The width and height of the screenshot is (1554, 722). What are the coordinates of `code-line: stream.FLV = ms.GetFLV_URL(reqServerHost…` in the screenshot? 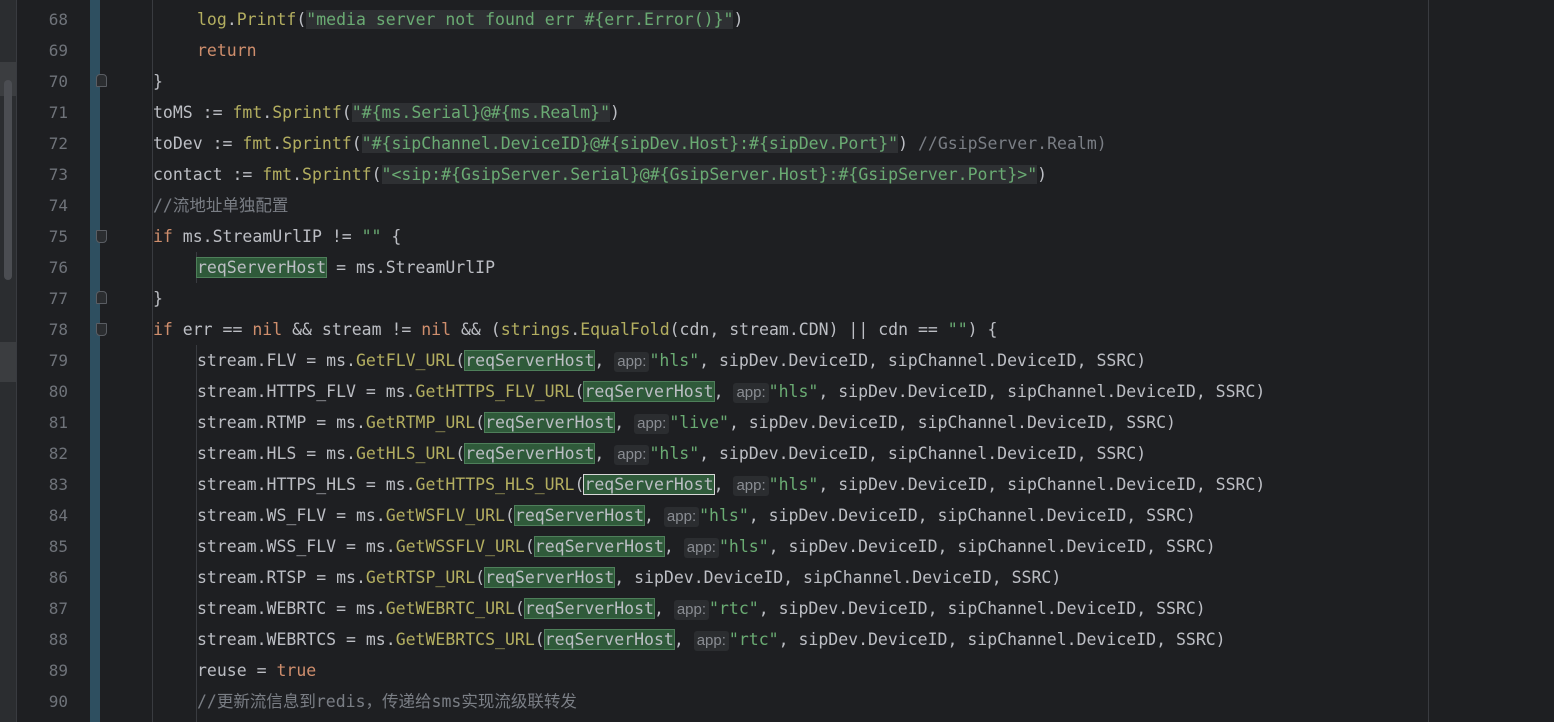 It's located at (672, 361).